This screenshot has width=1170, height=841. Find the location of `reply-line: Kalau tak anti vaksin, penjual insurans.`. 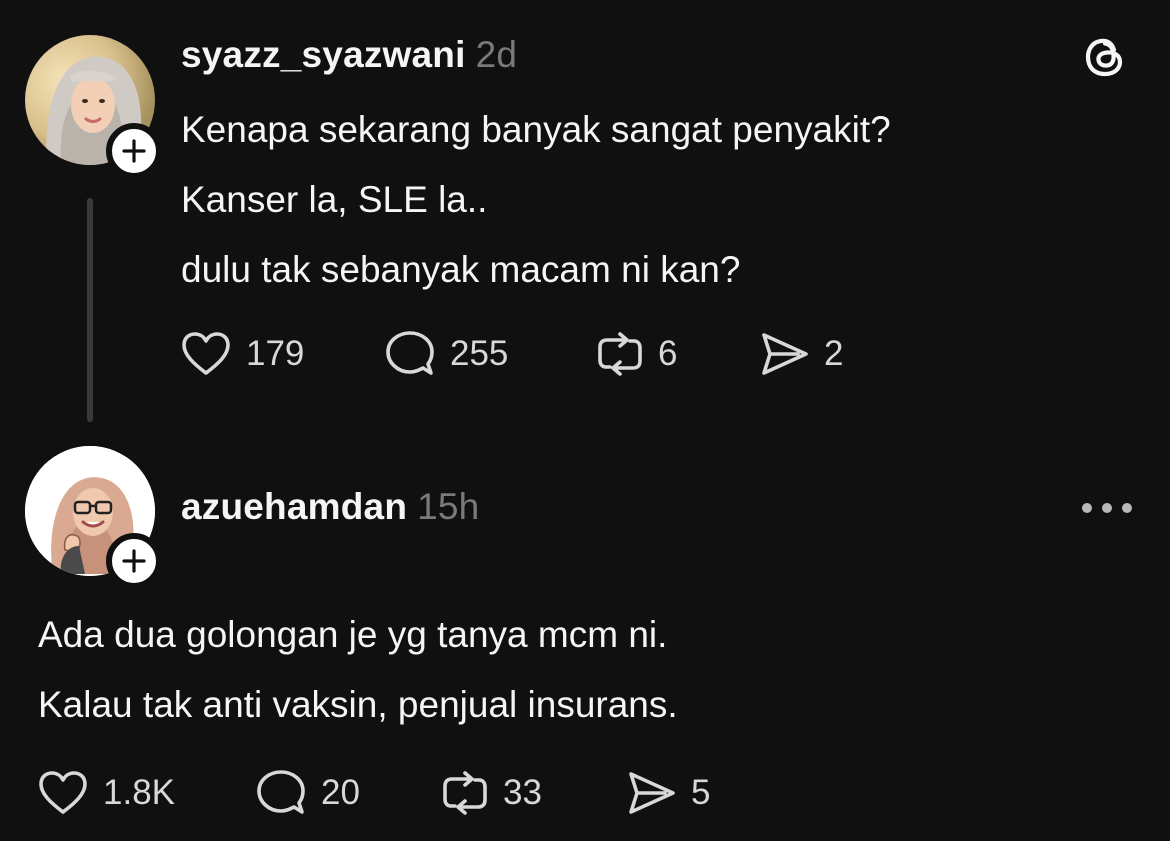

reply-line: Kalau tak anti vaksin, penjual insurans. is located at coordinates (358, 704).